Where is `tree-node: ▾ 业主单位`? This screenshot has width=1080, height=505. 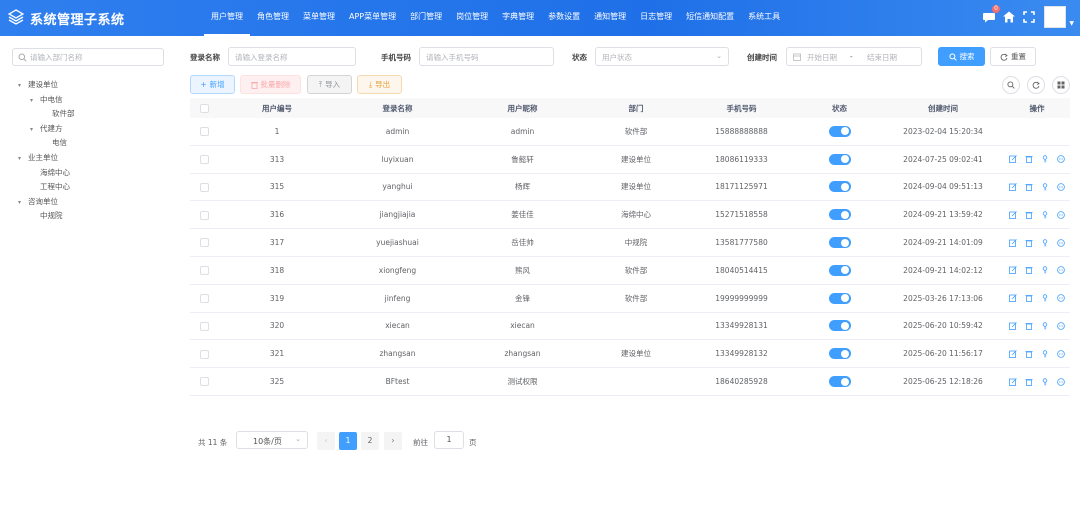 tree-node: ▾ 业主单位 is located at coordinates (46, 158).